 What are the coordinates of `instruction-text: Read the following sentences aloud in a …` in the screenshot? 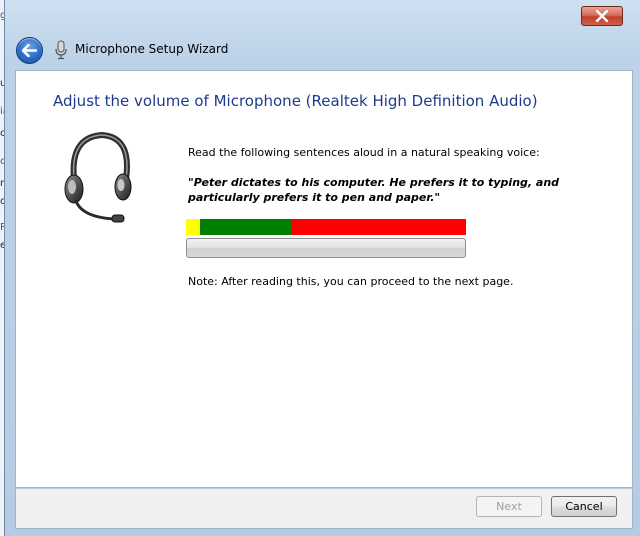 It's located at (364, 152).